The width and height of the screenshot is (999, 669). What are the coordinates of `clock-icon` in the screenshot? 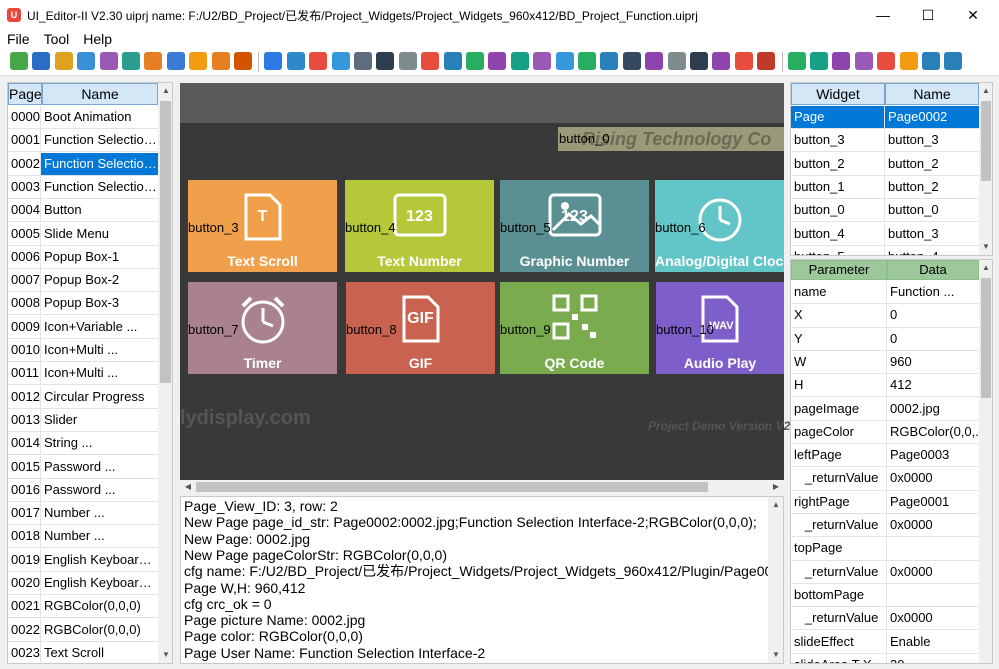 It's located at (385, 61).